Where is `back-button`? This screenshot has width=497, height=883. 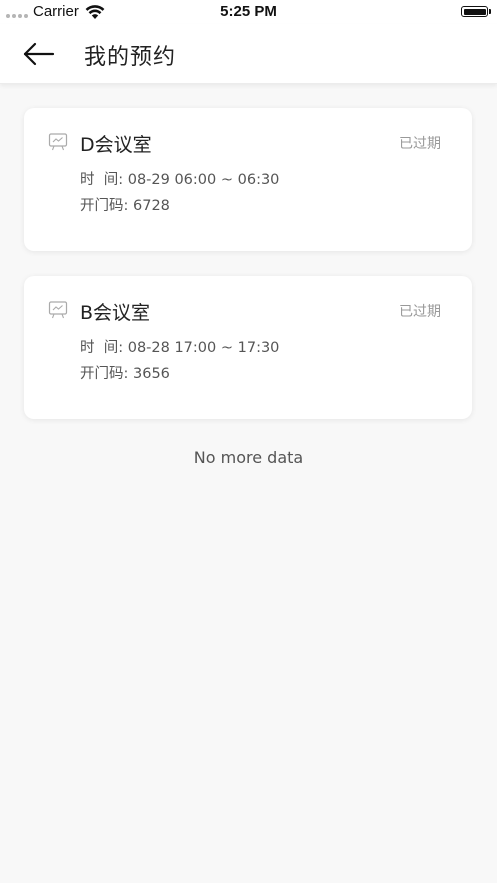 back-button is located at coordinates (38, 54).